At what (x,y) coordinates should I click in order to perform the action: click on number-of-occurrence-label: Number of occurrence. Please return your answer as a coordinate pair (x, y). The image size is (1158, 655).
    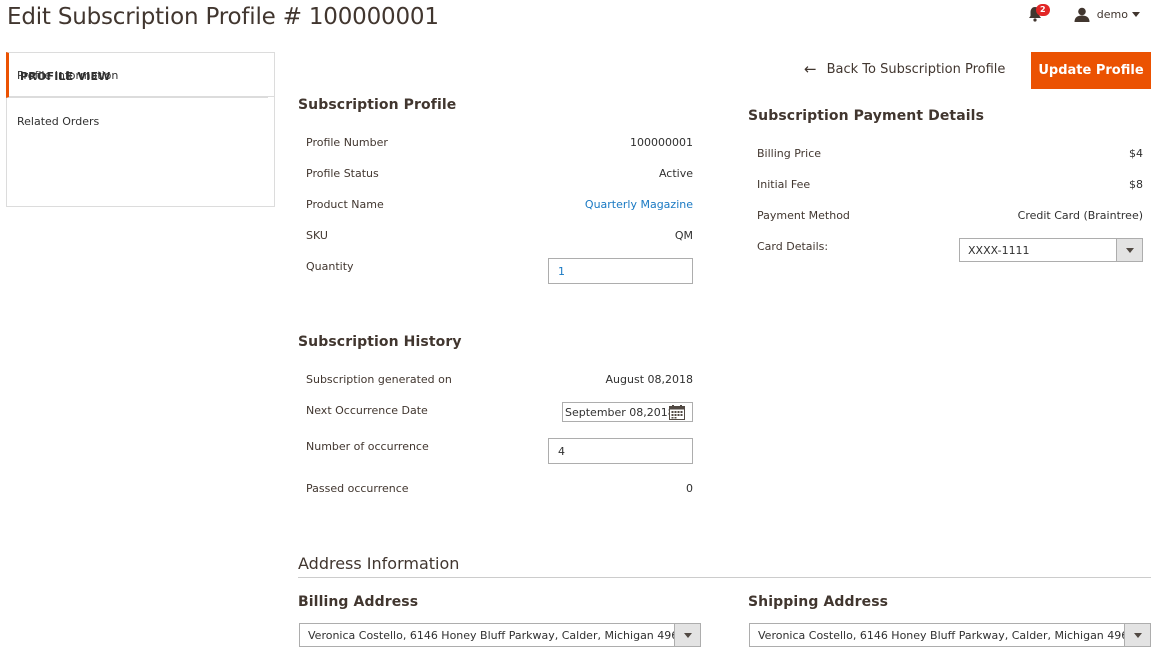
    Looking at the image, I should click on (367, 446).